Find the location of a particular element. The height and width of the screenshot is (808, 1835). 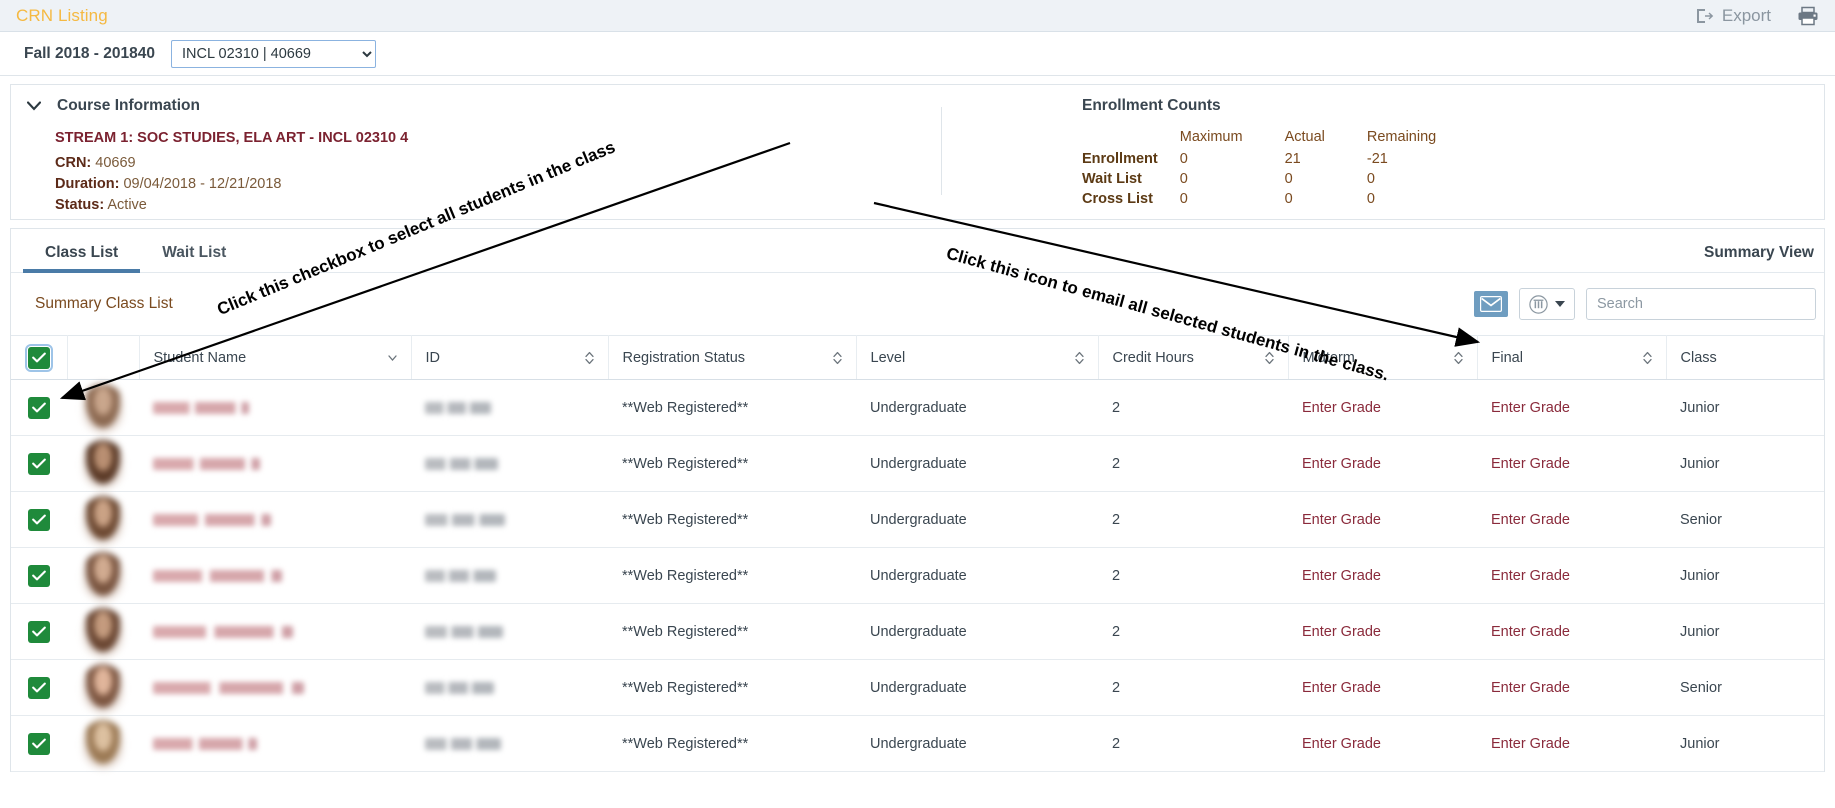

ec-row-waitlist-remaining: 0 is located at coordinates (1370, 179).